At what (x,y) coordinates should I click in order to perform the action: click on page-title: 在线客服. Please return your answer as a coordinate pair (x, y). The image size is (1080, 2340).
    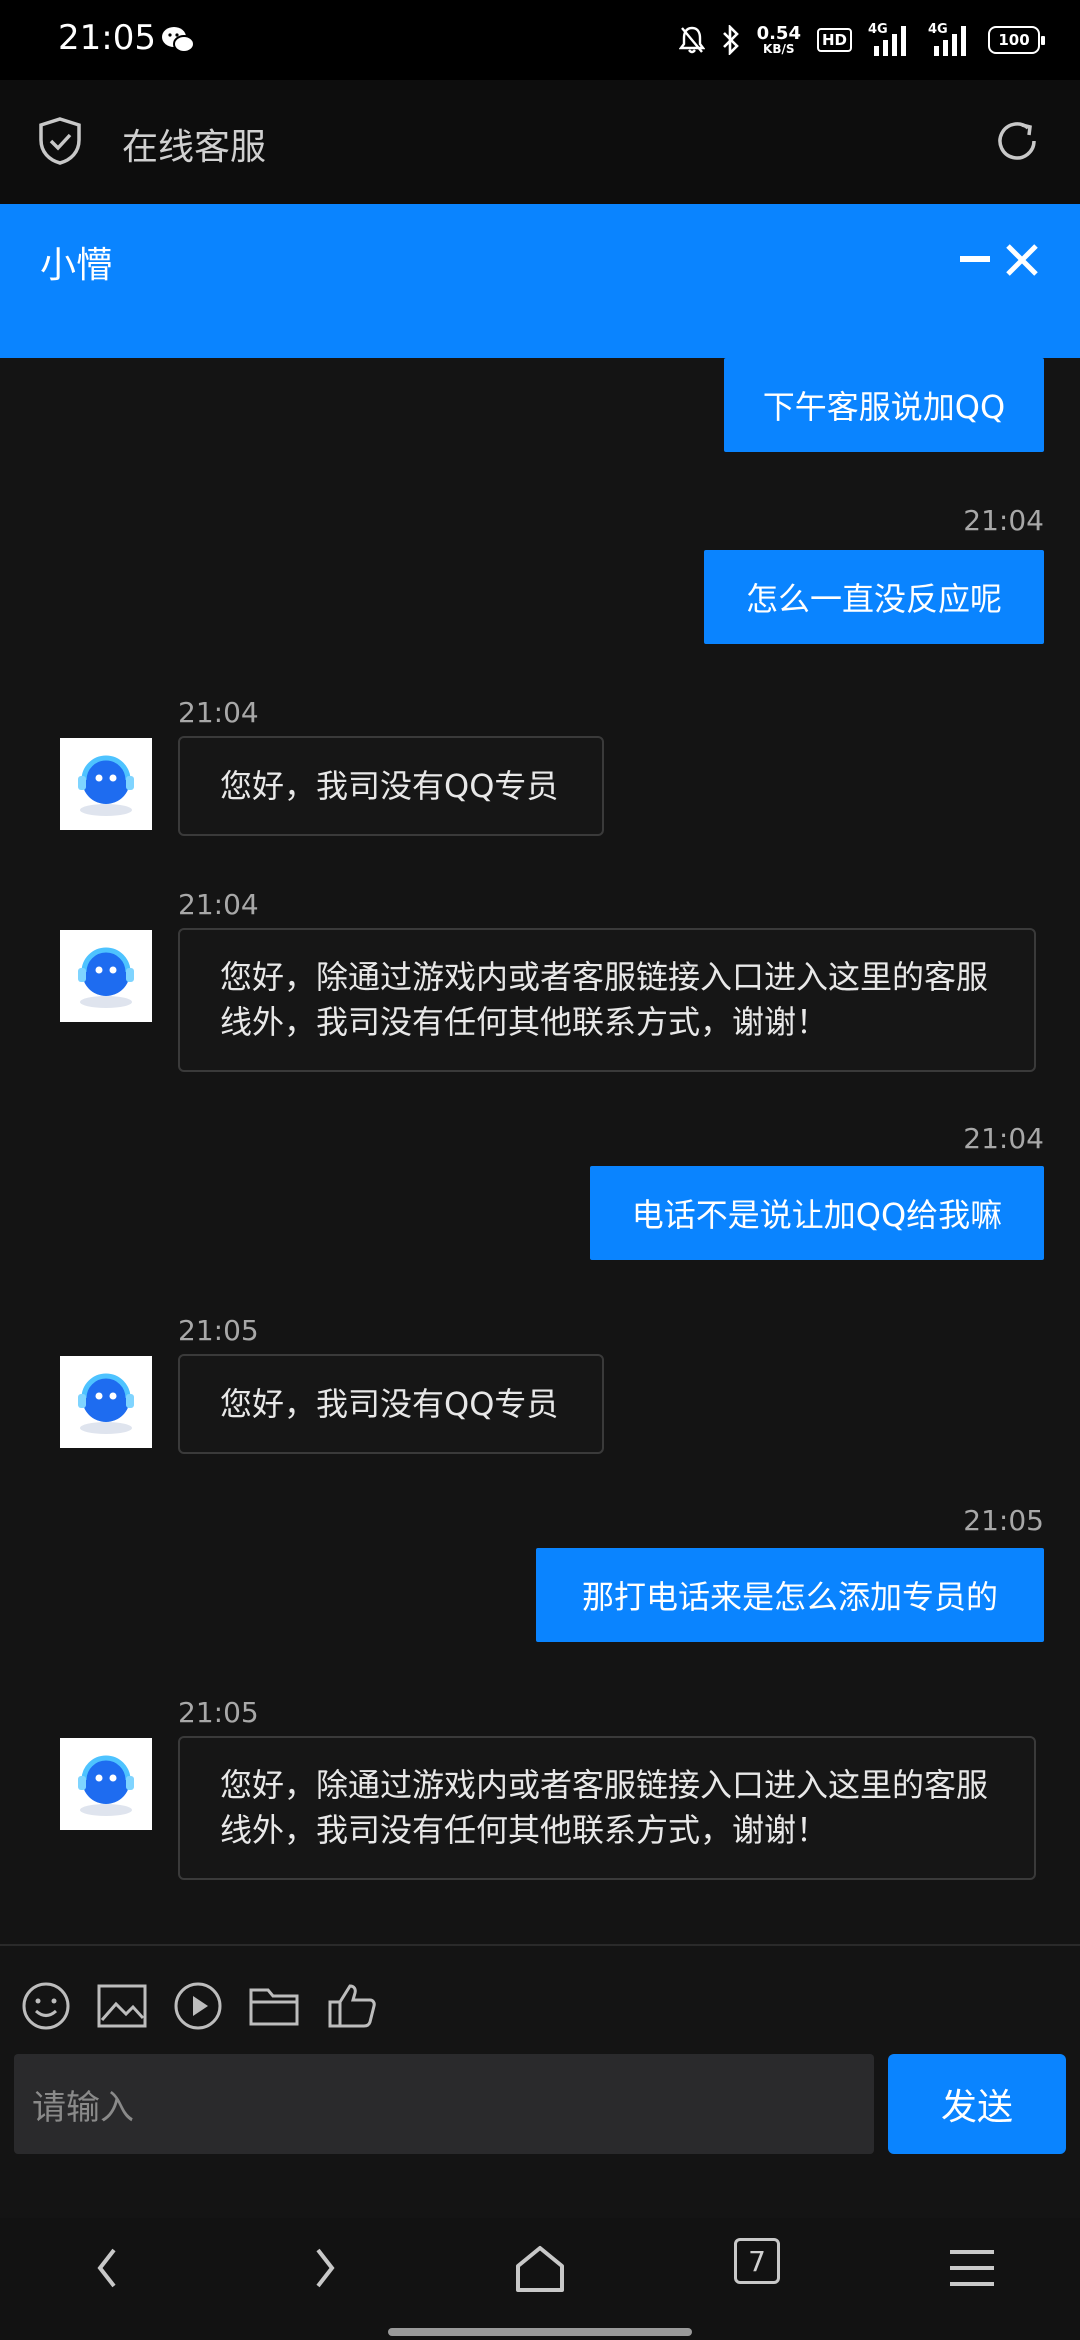
    Looking at the image, I should click on (194, 147).